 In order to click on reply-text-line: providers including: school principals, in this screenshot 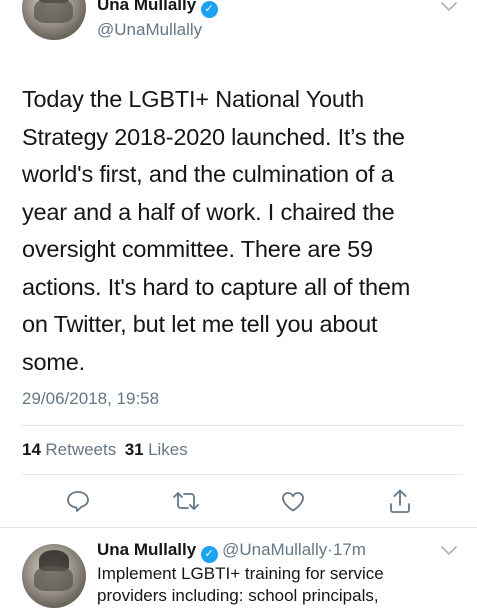, I will do `click(238, 595)`.